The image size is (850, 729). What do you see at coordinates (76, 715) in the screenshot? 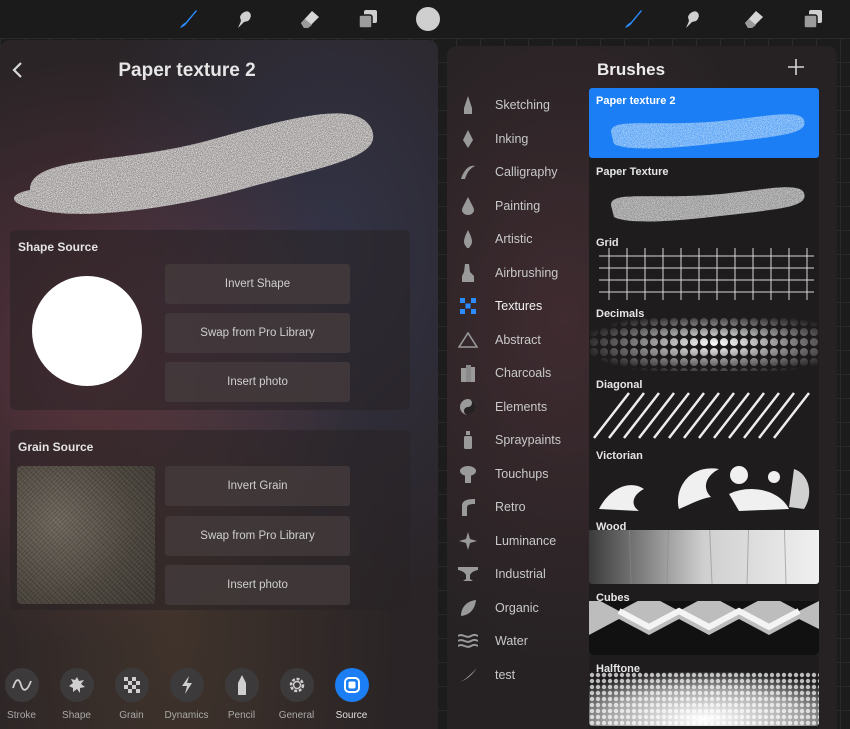
I see `tab-label: Shape` at bounding box center [76, 715].